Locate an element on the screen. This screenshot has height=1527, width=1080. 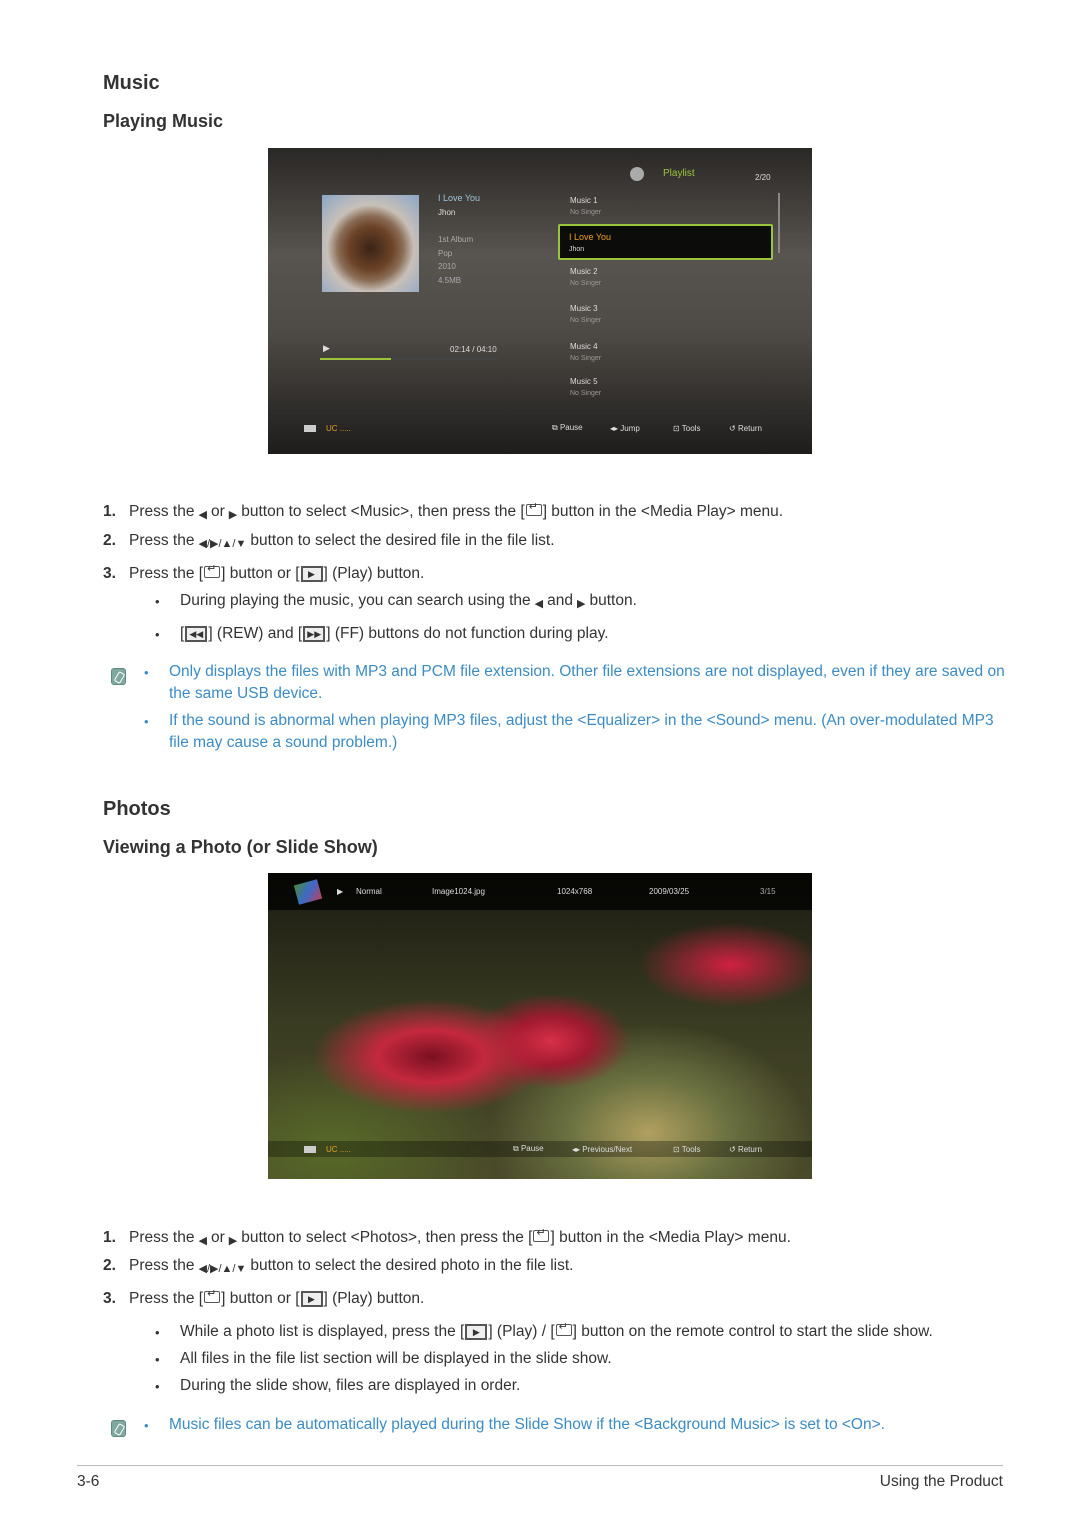
section-title-music: Music is located at coordinates (131, 83).